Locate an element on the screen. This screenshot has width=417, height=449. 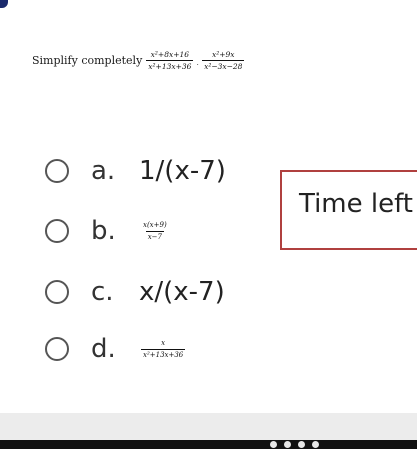
answer-option-a: a. 1/(x-7) is located at coordinates (135, 171).